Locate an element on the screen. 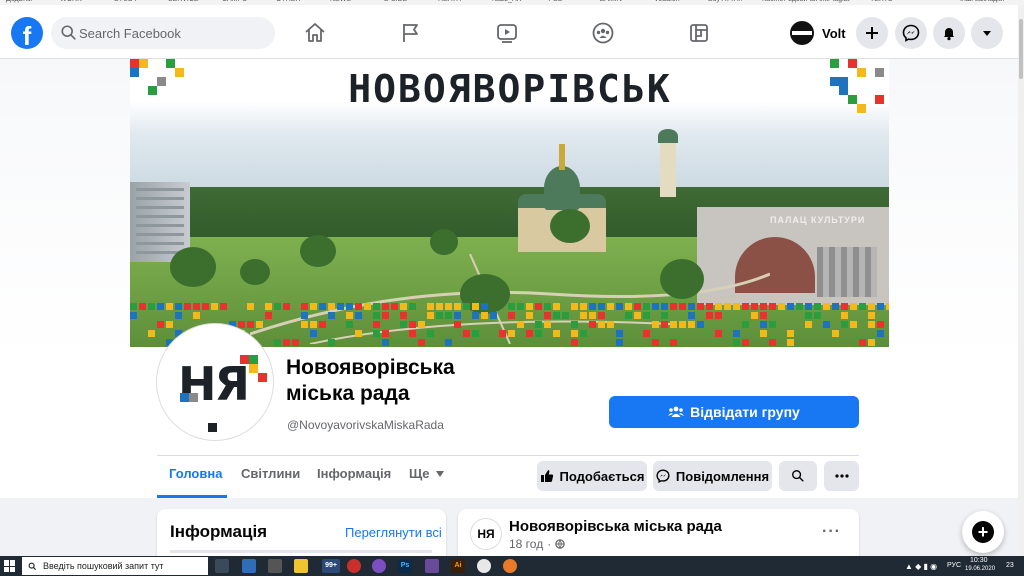 The height and width of the screenshot is (576, 1024). page-search-button is located at coordinates (798, 476).